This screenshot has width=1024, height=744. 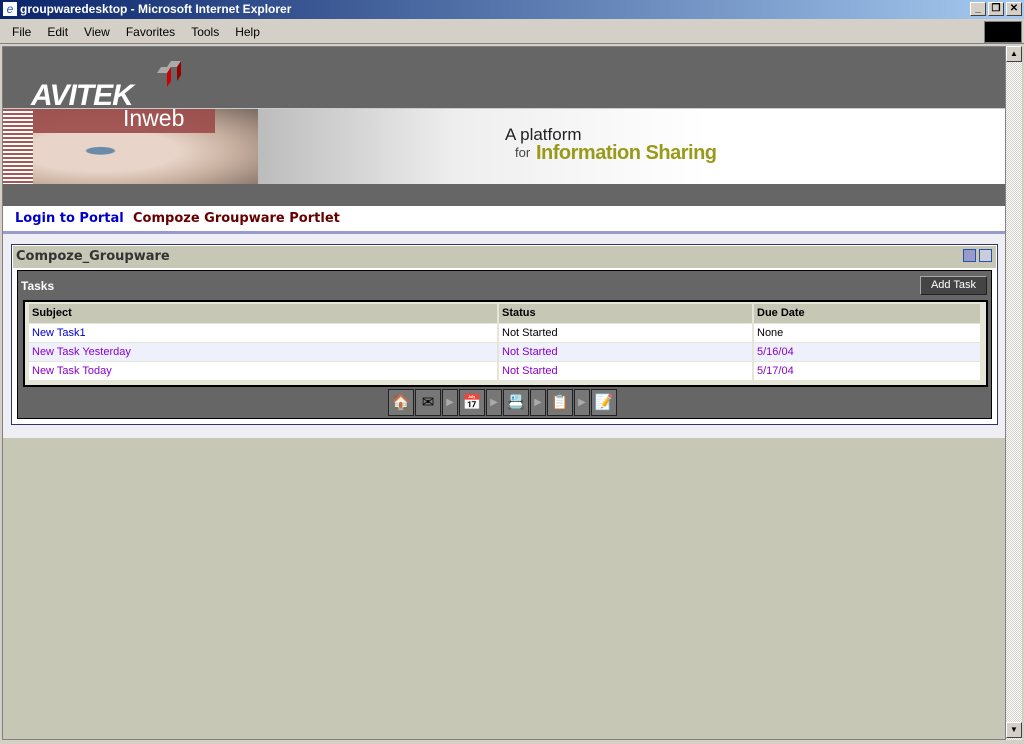 I want to click on tagline-emphasis: Information Sharing, so click(x=626, y=153).